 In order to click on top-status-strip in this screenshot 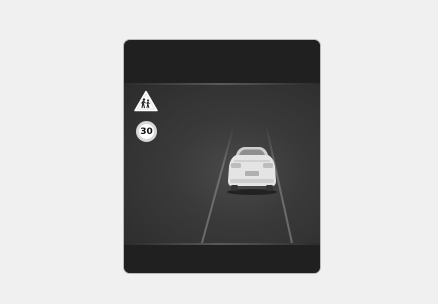, I will do `click(222, 61)`.